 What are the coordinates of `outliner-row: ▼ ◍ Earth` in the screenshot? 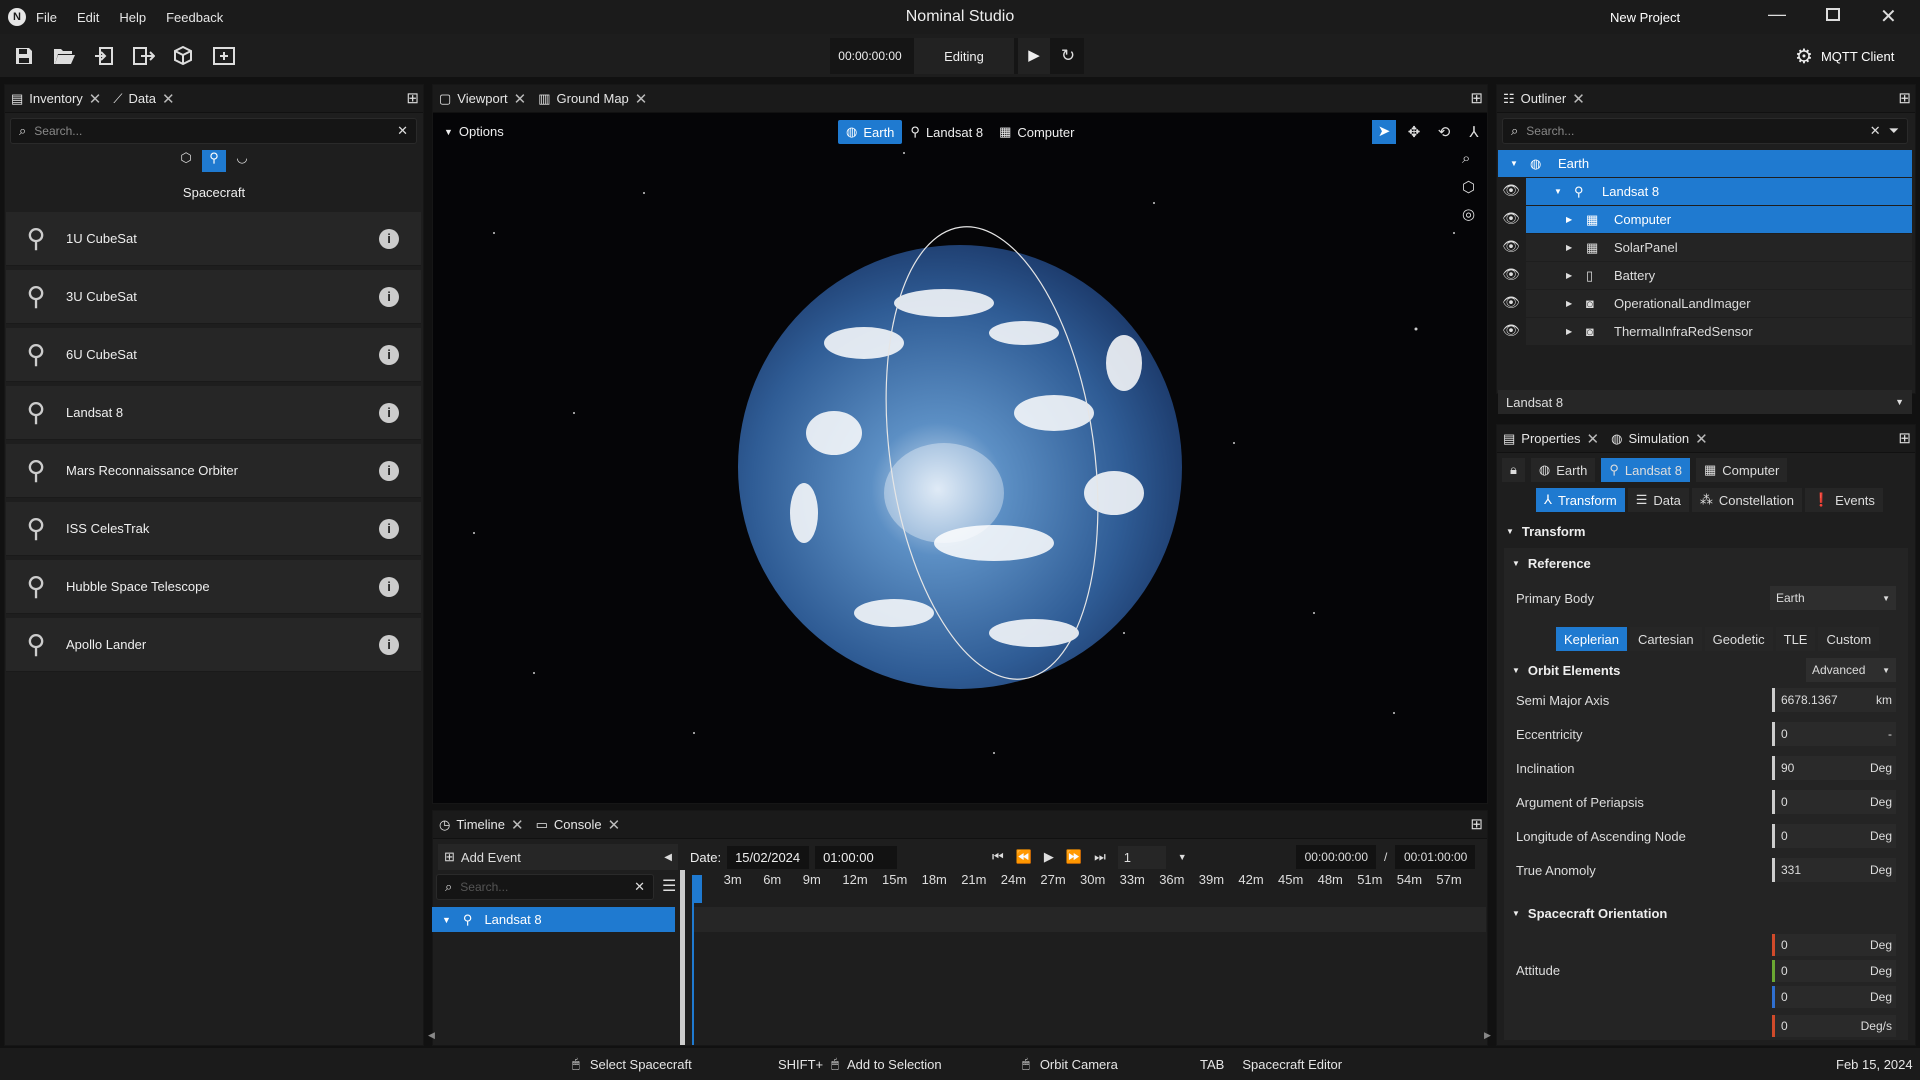 It's located at (1705, 163).